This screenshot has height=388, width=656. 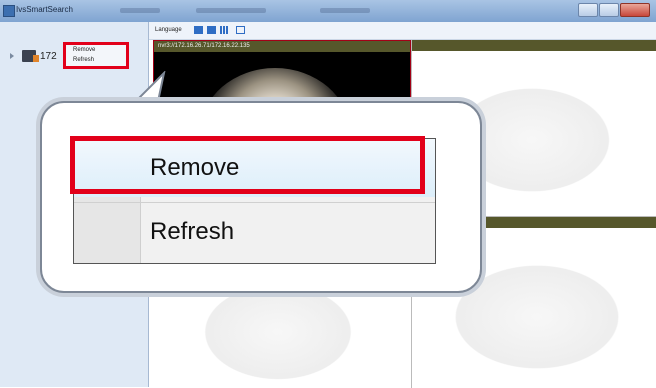 I want to click on camera-address-label: nvr3://172.16.26.71/172.16.22.135, so click(x=204, y=46).